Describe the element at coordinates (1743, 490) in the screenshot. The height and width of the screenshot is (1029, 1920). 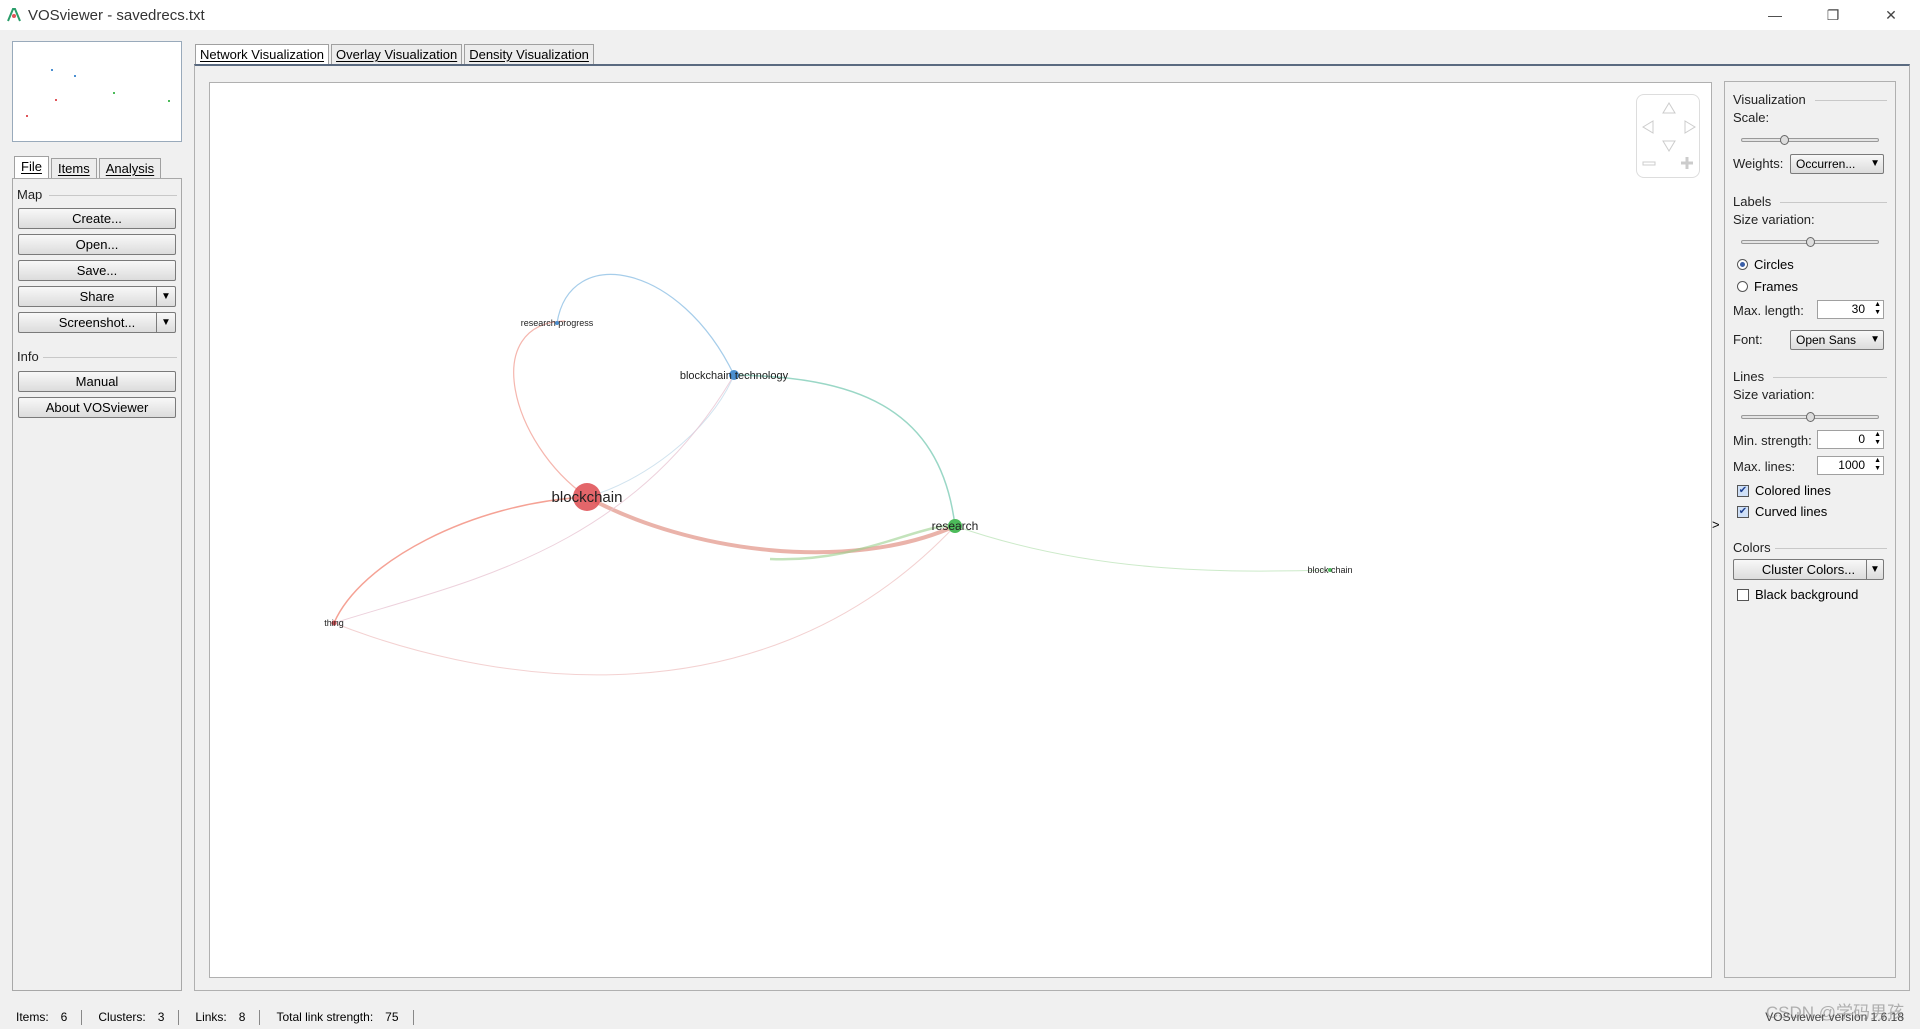
I see `colored-lines-checkbox: ✔` at that location.